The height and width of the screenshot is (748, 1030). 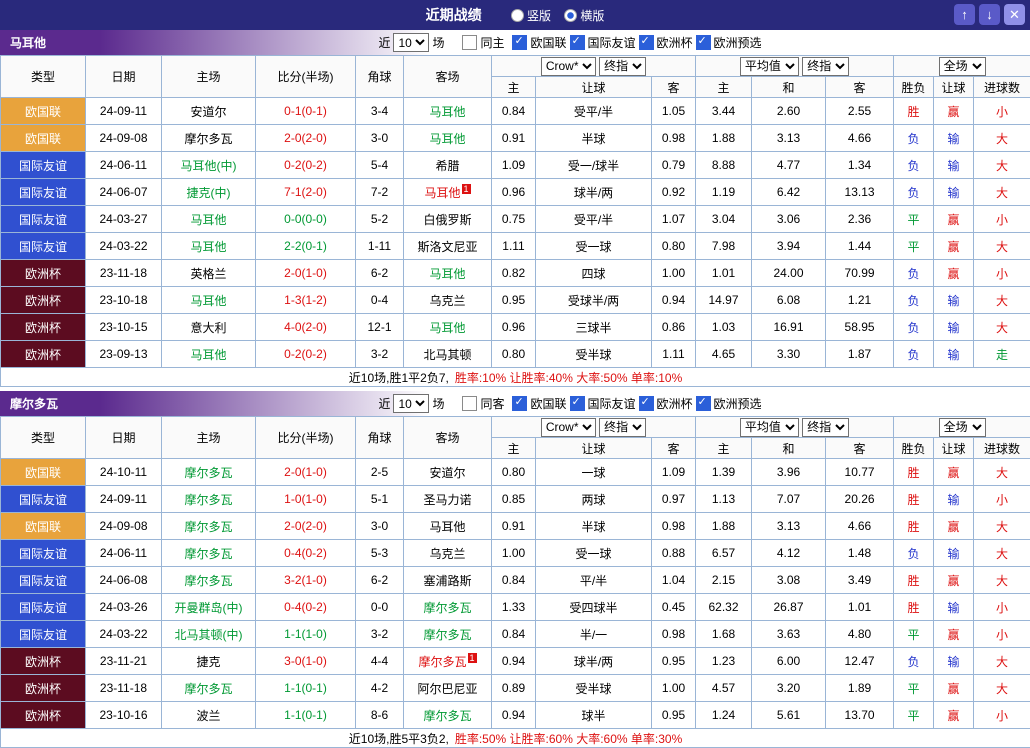 I want to click on league-badge: 欧洲杯, so click(x=43, y=327).